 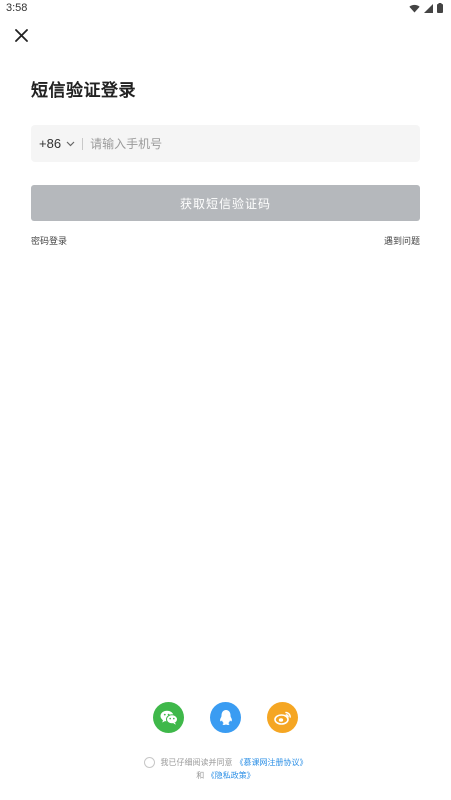 I want to click on get-code-button: 获取短信验证码, so click(x=225, y=203).